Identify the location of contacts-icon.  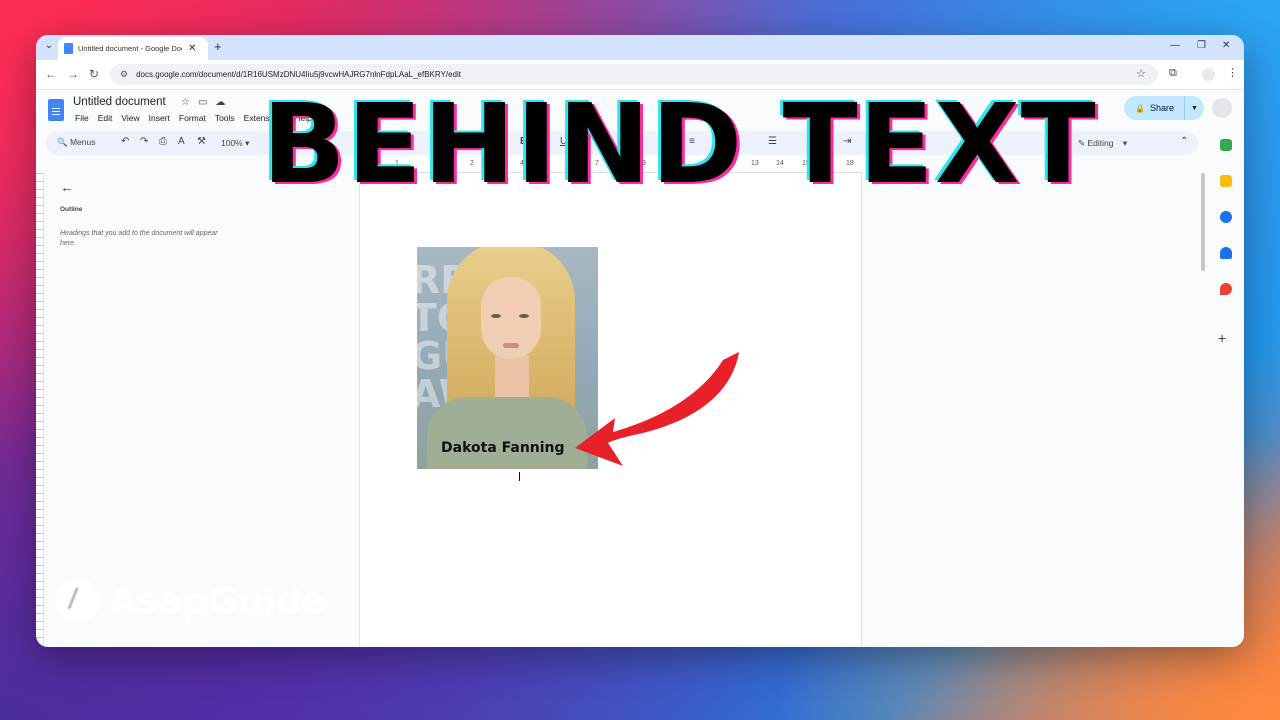
(1226, 253).